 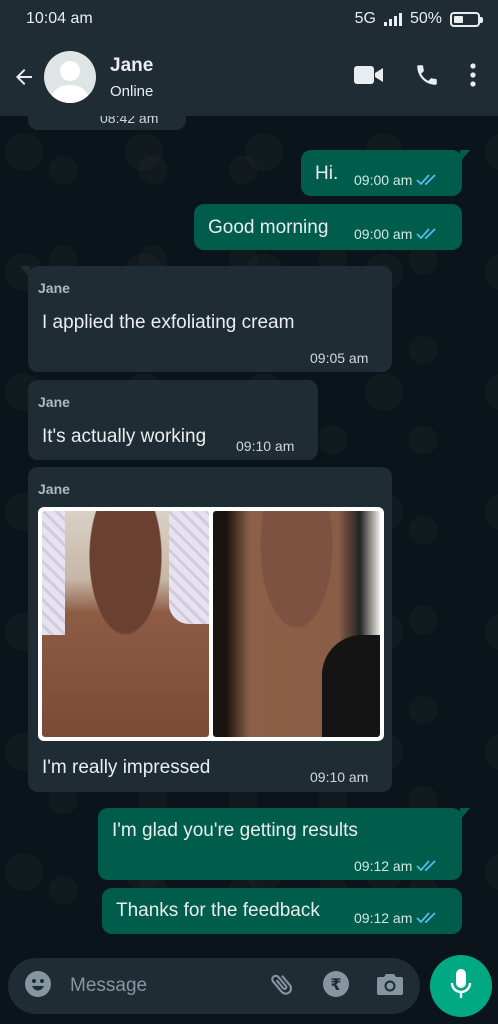 What do you see at coordinates (284, 844) in the screenshot?
I see `outgoing-message: I'm glad you're getting results 09:12 am` at bounding box center [284, 844].